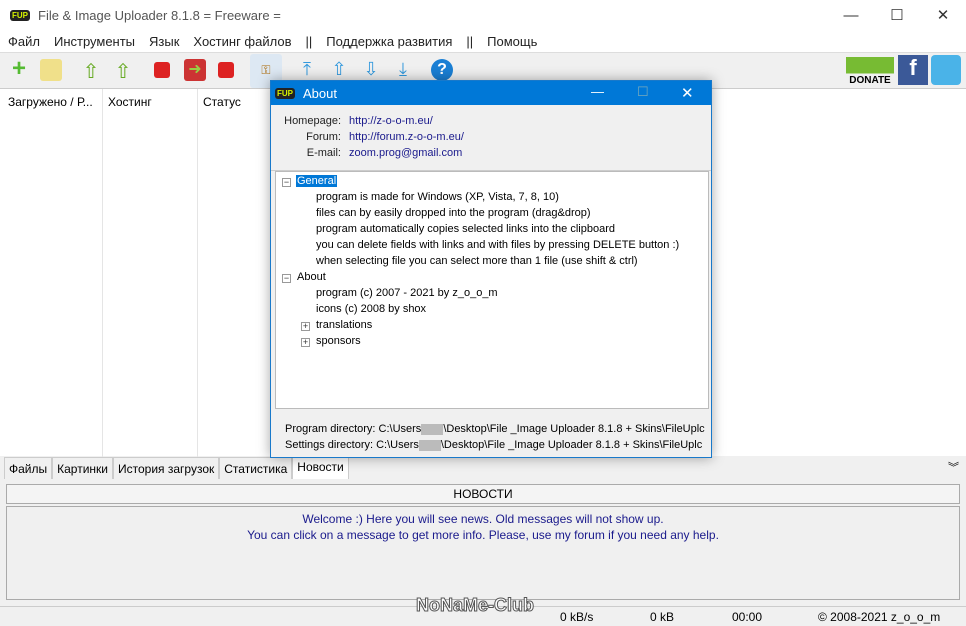 The image size is (966, 626). What do you see at coordinates (851, 15) in the screenshot?
I see `minimize-button: —` at bounding box center [851, 15].